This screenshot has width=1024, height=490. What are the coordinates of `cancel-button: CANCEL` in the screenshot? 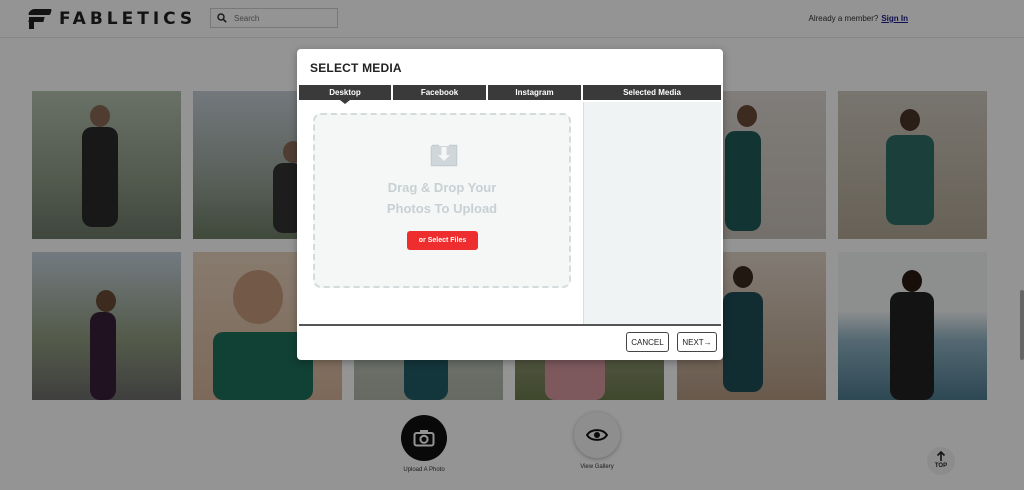 It's located at (647, 342).